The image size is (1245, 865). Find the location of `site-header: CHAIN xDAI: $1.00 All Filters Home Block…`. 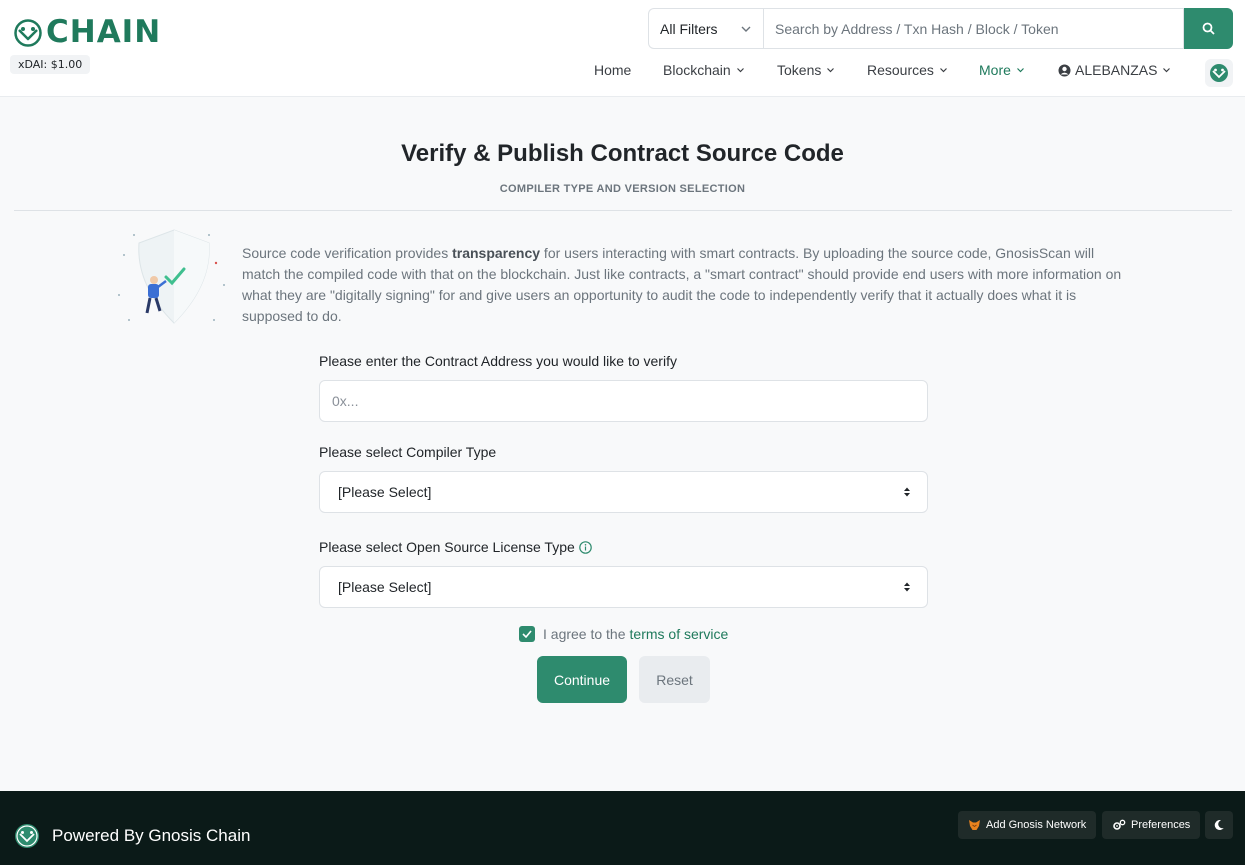

site-header: CHAIN xDAI: $1.00 All Filters Home Block… is located at coordinates (622, 48).